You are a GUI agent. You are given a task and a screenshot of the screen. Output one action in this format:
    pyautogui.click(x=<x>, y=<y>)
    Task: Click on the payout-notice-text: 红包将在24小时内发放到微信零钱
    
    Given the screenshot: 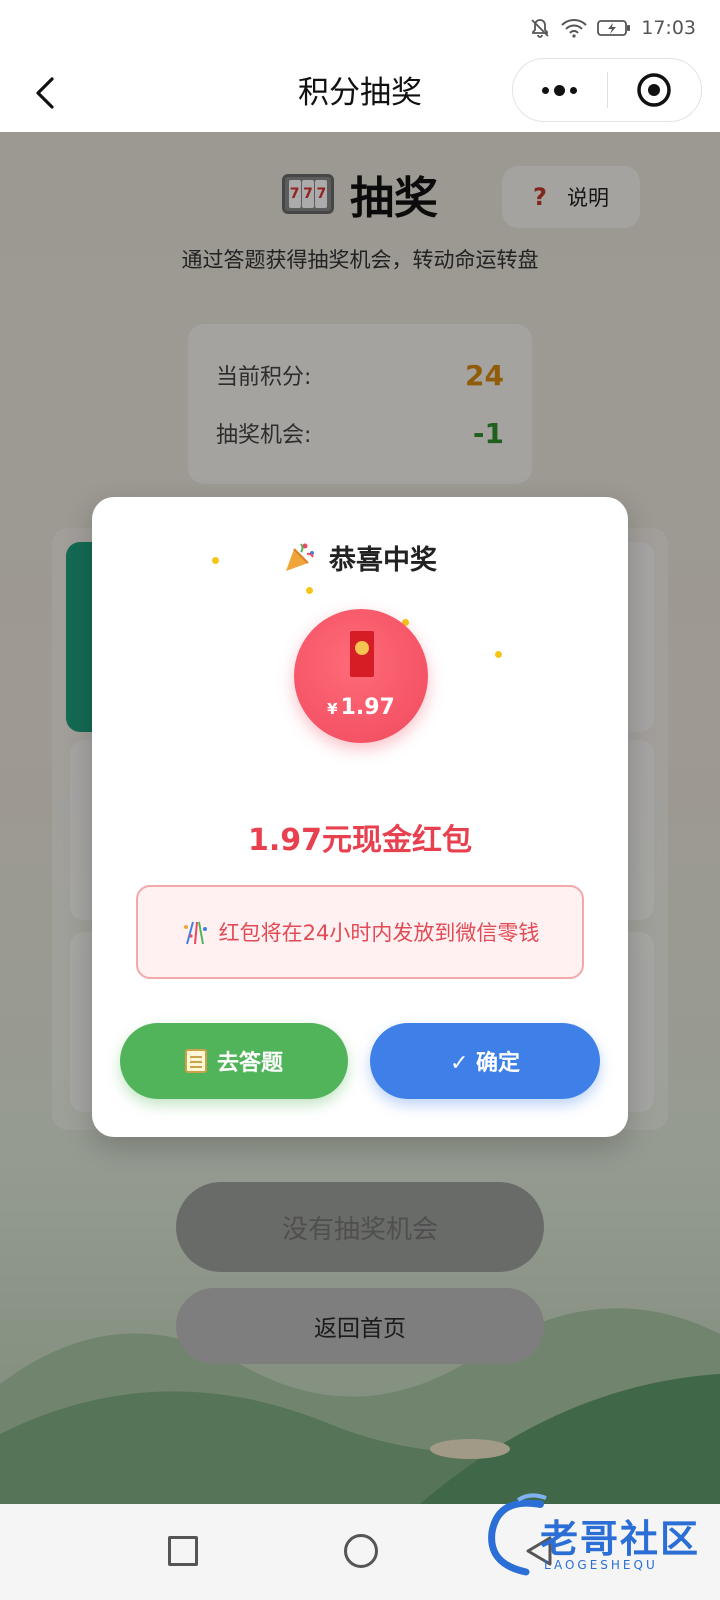 What is the action you would take?
    pyautogui.click(x=379, y=933)
    